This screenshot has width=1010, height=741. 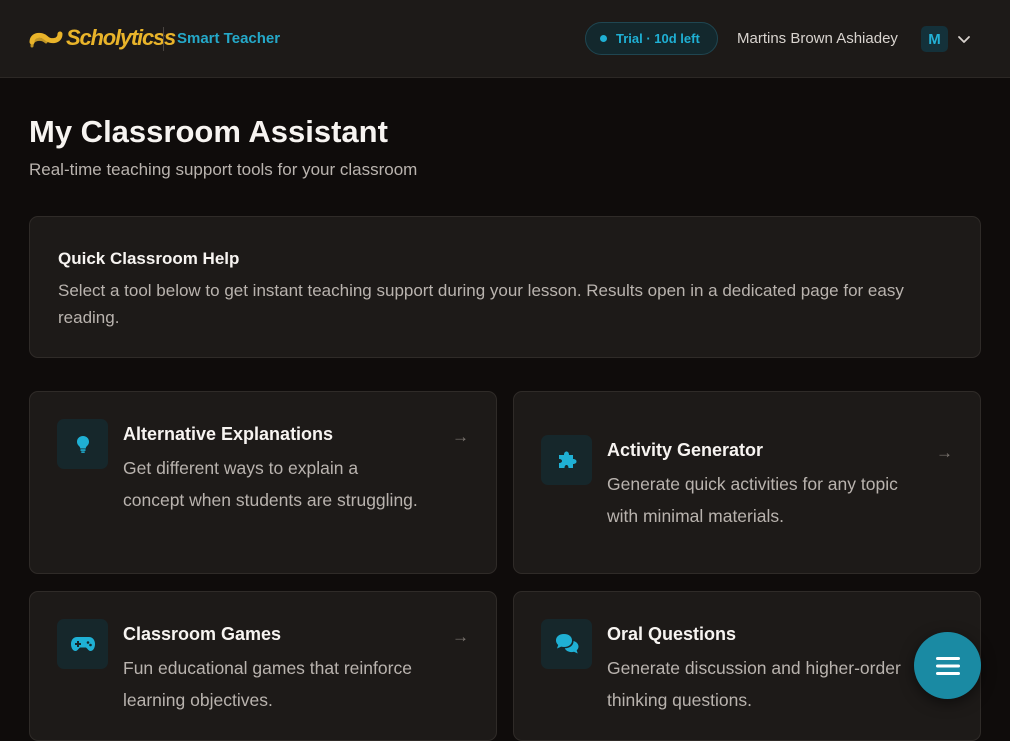 What do you see at coordinates (566, 460) in the screenshot?
I see `puzzle-icon` at bounding box center [566, 460].